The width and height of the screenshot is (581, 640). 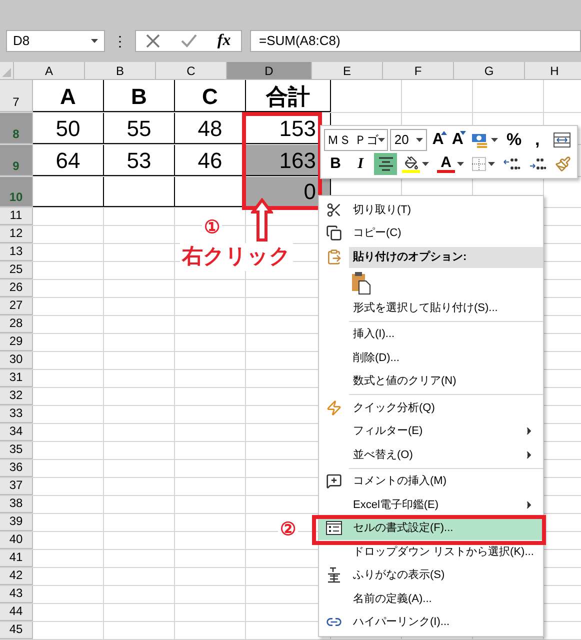 I want to click on row-header: 26, so click(x=16, y=288).